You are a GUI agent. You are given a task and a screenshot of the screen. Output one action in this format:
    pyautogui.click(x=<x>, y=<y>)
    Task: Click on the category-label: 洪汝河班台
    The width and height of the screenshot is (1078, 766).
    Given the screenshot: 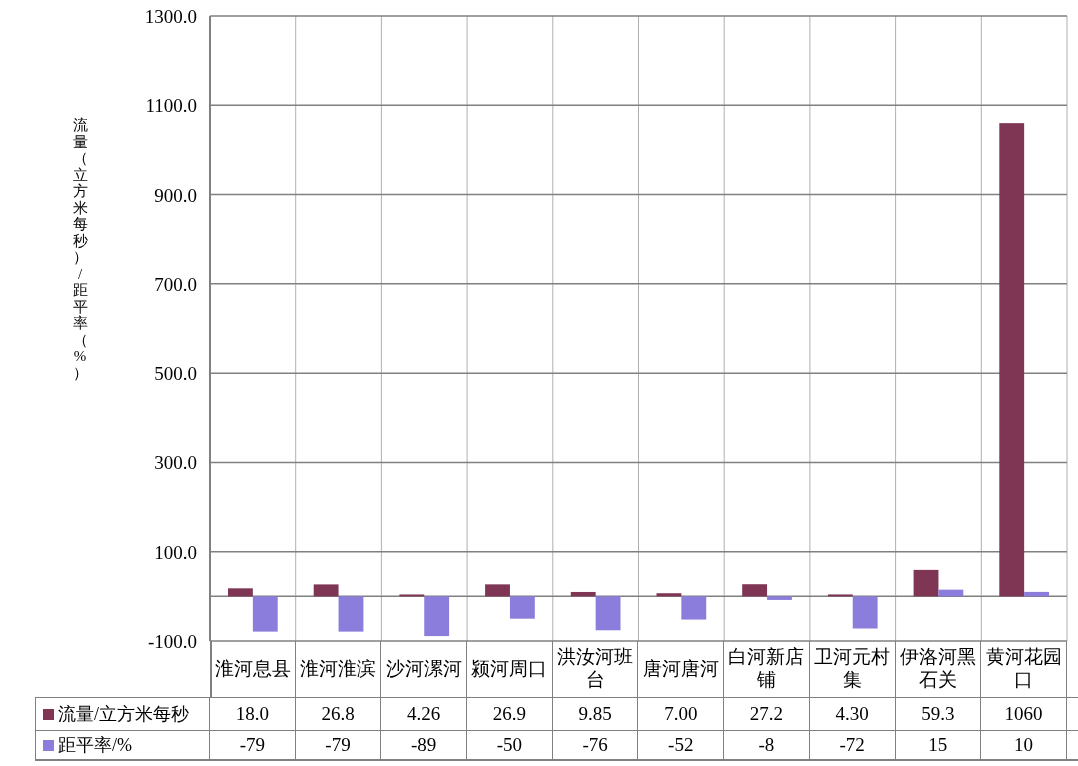 What is the action you would take?
    pyautogui.click(x=595, y=669)
    